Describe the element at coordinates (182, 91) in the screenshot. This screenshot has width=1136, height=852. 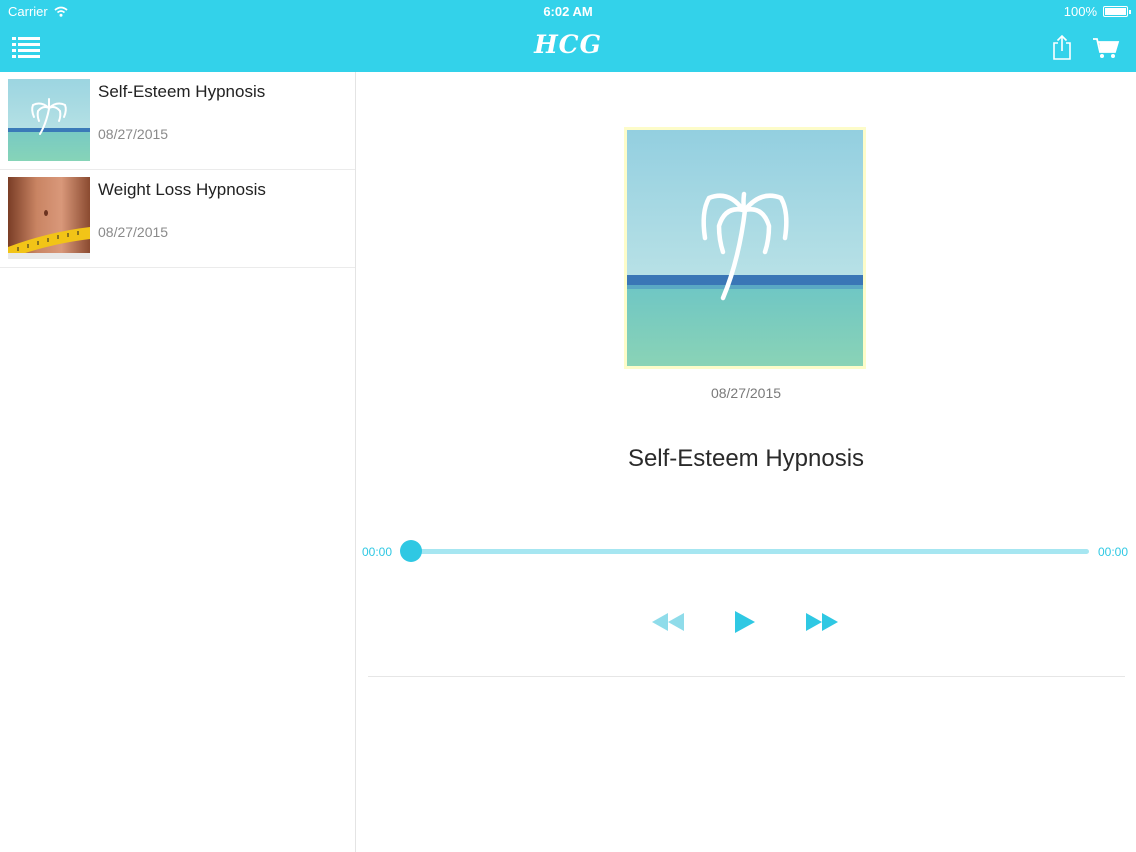
I see `playlist-item-title: Self-Esteem Hypnosis` at that location.